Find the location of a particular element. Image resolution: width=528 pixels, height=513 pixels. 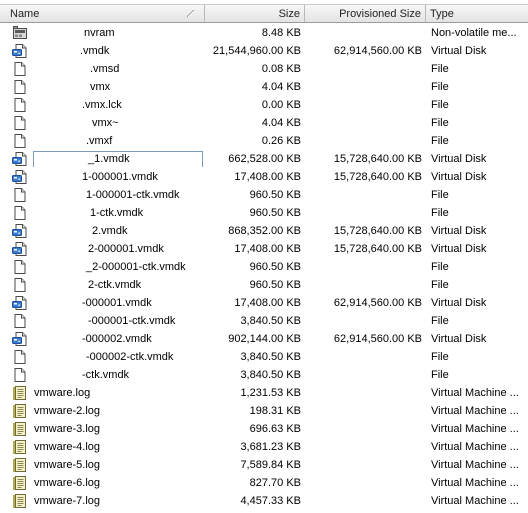

file-name-cell: 2-000001.vmdk is located at coordinates (102, 249).